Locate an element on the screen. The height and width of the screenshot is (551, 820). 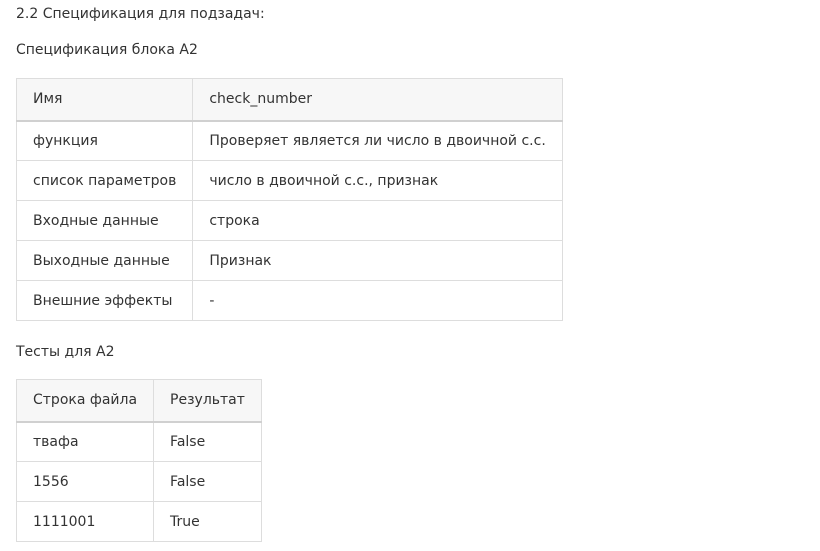
spec-value: строка is located at coordinates (377, 220).